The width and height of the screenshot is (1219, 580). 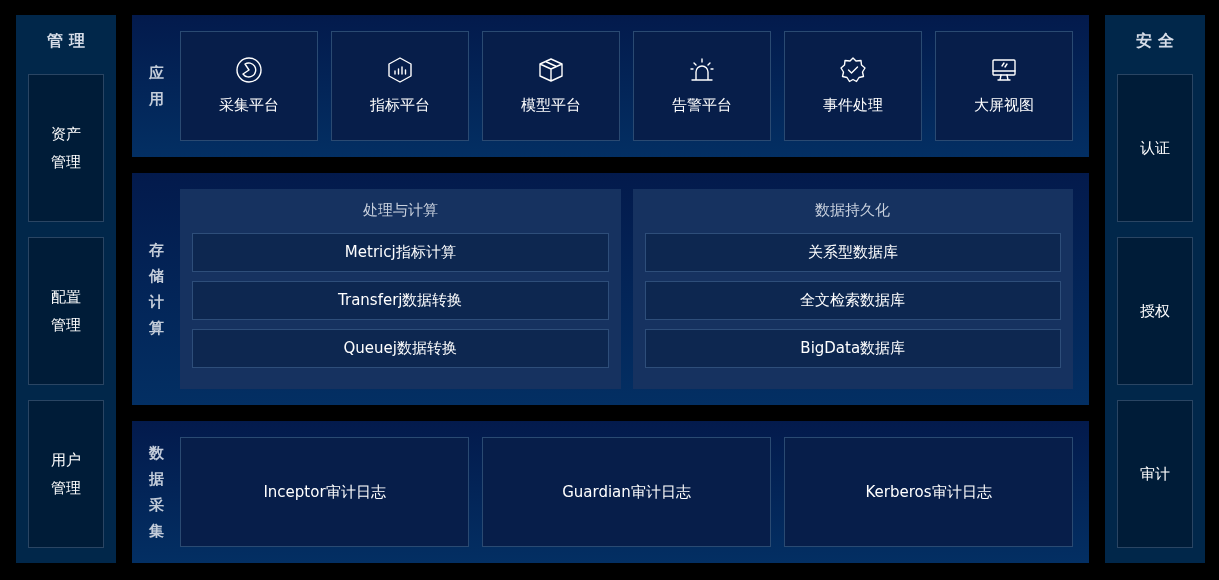 I want to click on component-item: Metricj指标计算, so click(x=400, y=252).